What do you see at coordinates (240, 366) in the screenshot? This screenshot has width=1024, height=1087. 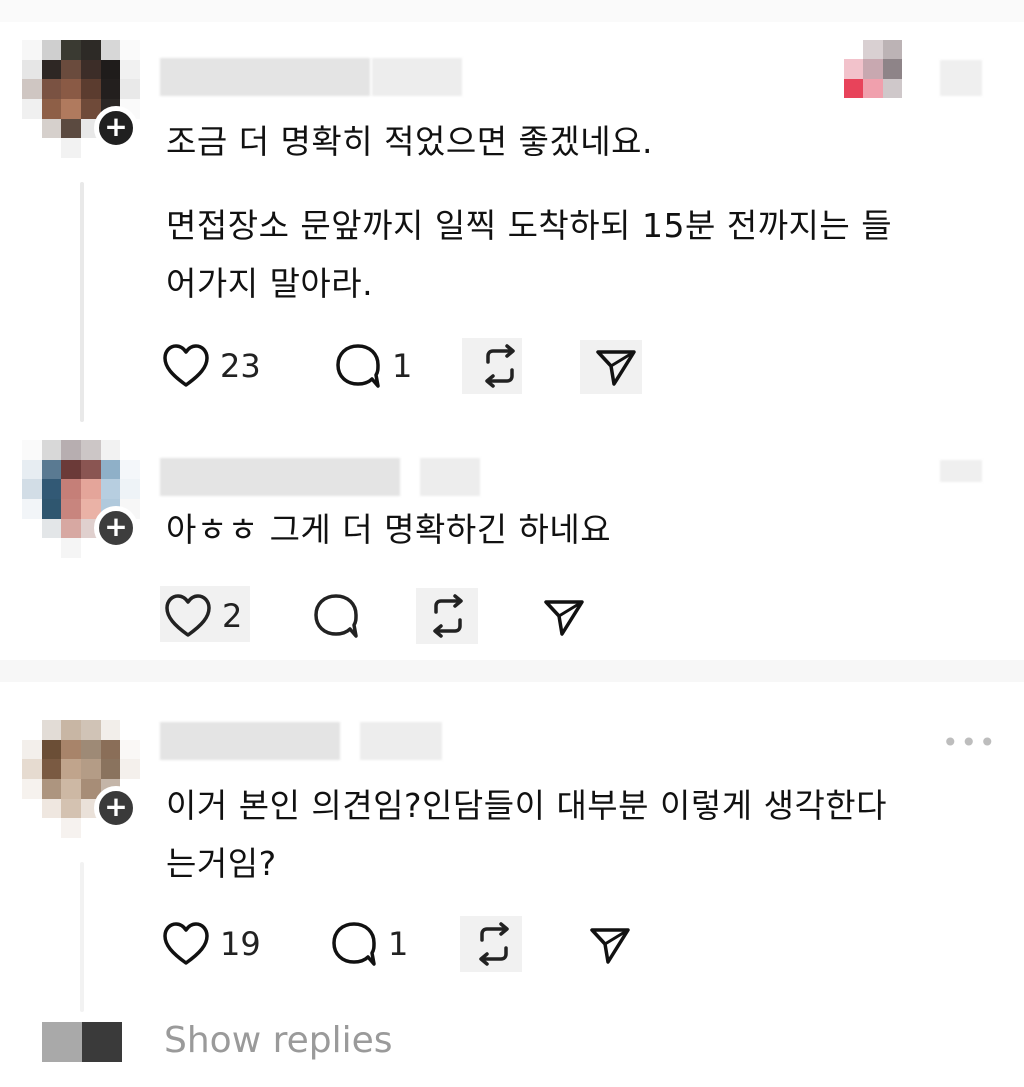 I see `like-count: 23` at bounding box center [240, 366].